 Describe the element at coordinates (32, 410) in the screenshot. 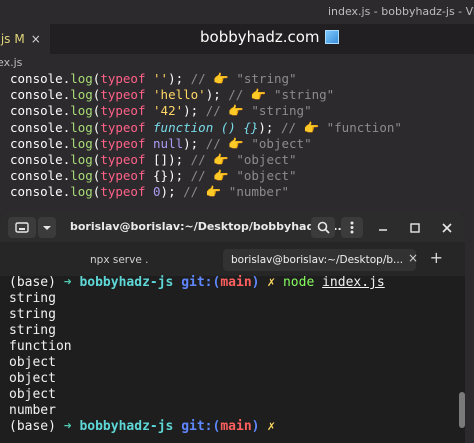

I see `terminal-output-line: number` at that location.